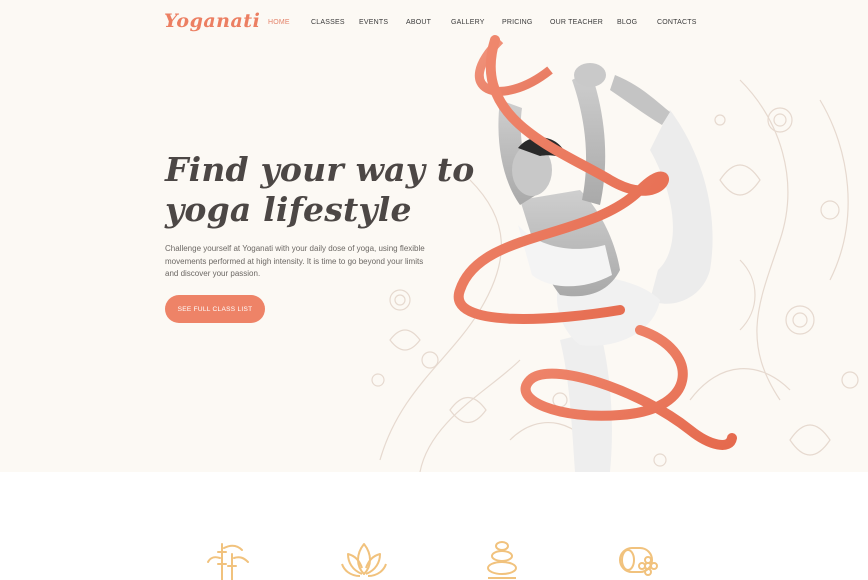  Describe the element at coordinates (364, 560) in the screenshot. I see `lotus-icon` at that location.